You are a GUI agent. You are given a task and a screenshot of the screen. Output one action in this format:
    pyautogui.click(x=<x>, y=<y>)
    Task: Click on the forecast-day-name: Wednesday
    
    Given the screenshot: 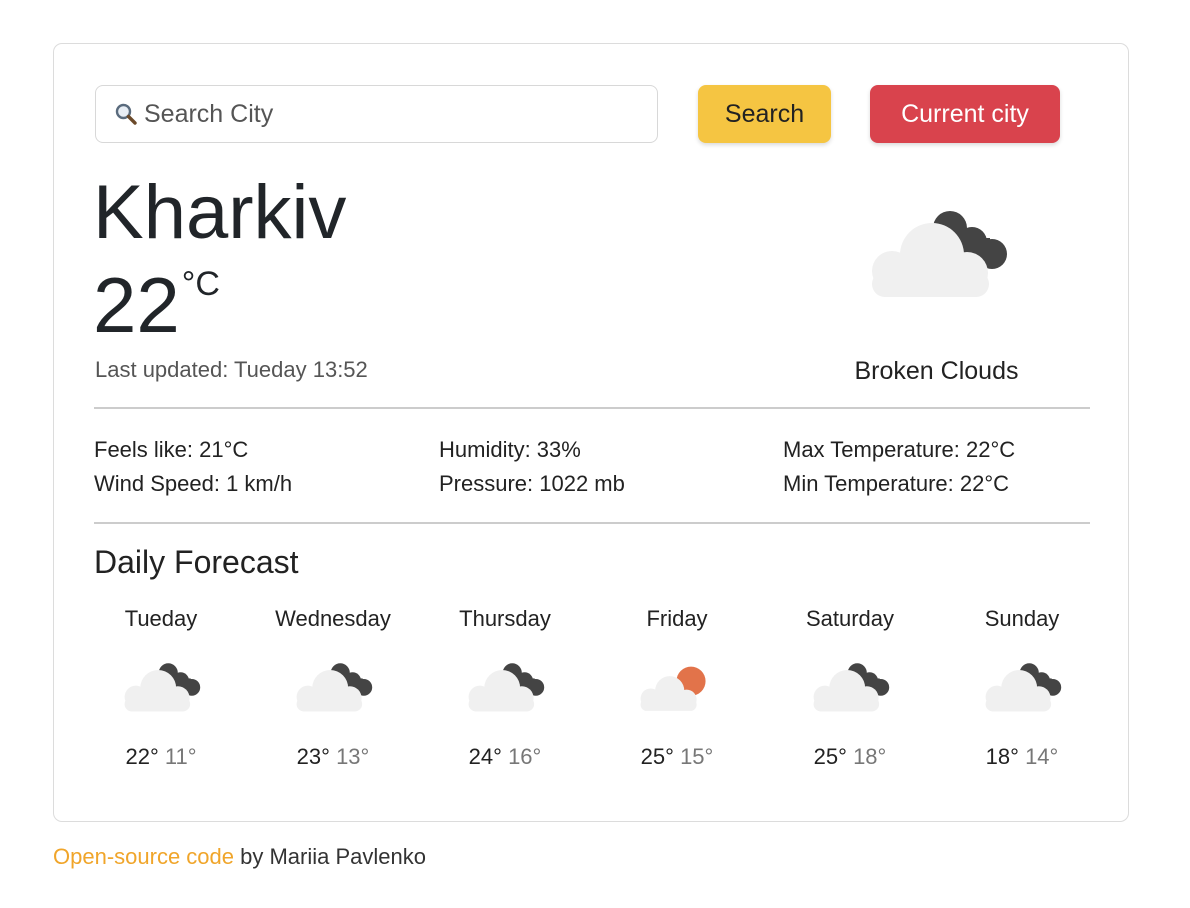 What is the action you would take?
    pyautogui.click(x=333, y=618)
    